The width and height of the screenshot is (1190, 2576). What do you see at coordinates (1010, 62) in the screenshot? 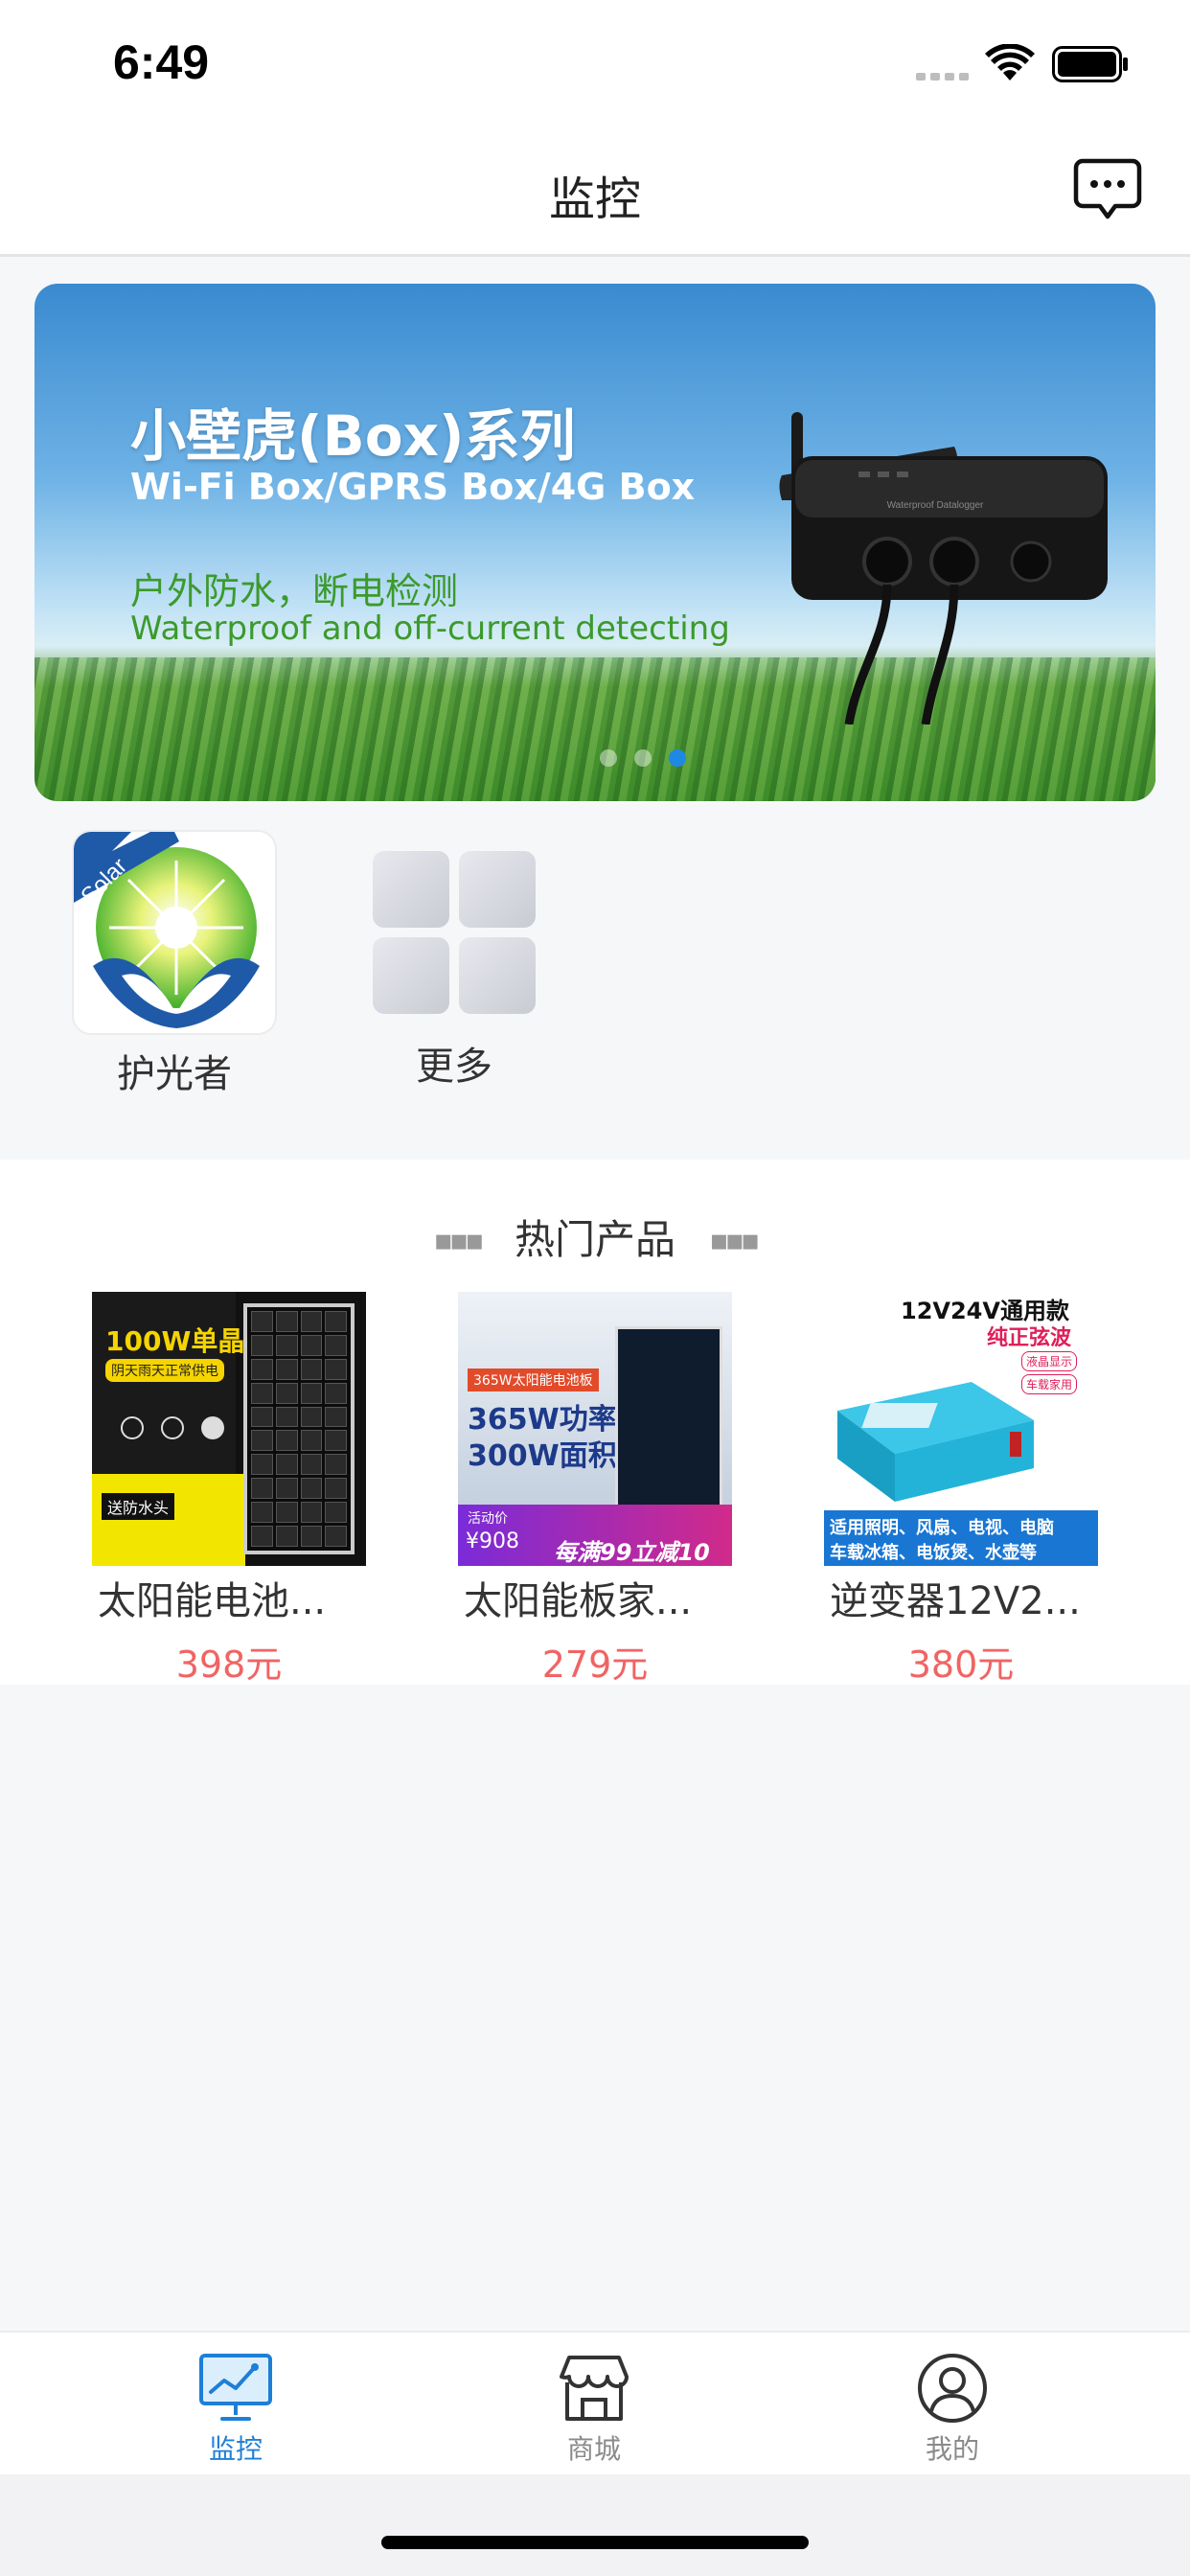
I see `wifi-icon` at bounding box center [1010, 62].